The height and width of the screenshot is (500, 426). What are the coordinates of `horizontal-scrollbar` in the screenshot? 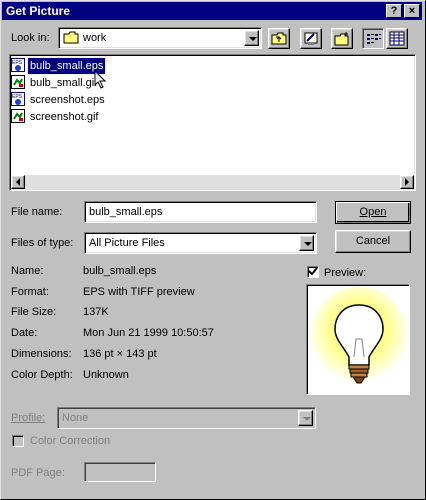 It's located at (212, 182).